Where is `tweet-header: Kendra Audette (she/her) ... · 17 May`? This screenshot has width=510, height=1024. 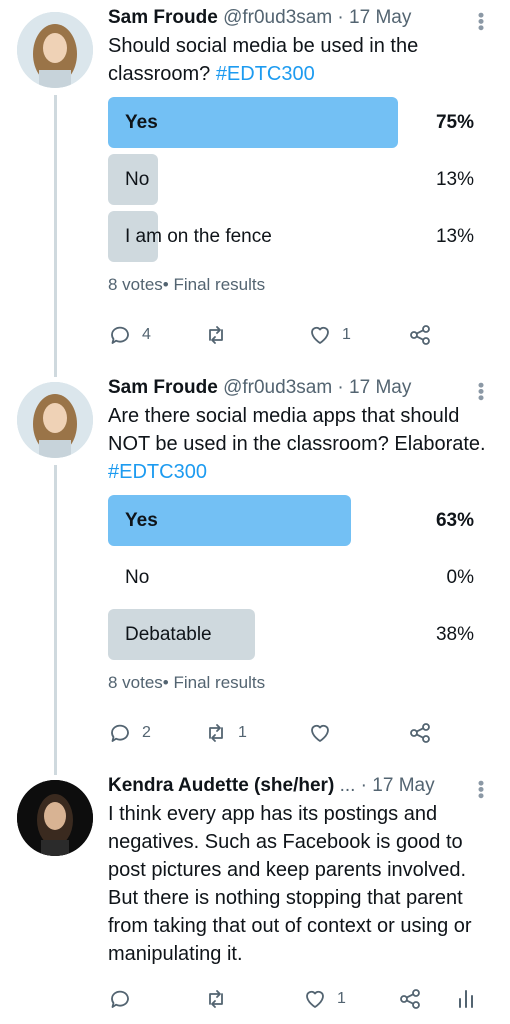
tweet-header: Kendra Audette (she/her) ... · 17 May is located at coordinates (299, 786).